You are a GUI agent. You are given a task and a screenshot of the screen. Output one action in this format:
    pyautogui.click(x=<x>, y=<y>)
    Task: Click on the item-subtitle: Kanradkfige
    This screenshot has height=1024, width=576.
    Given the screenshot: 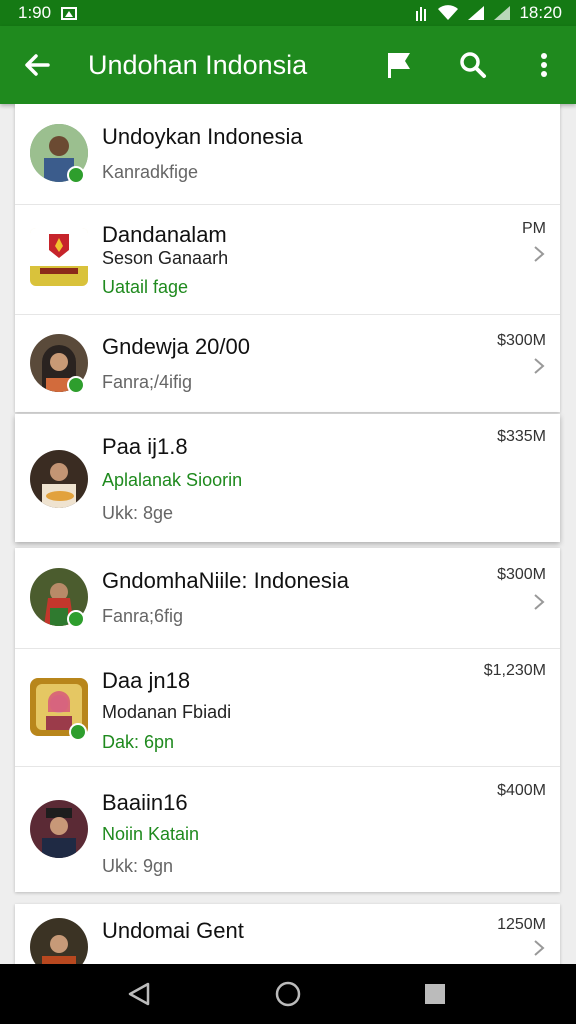 What is the action you would take?
    pyautogui.click(x=150, y=172)
    